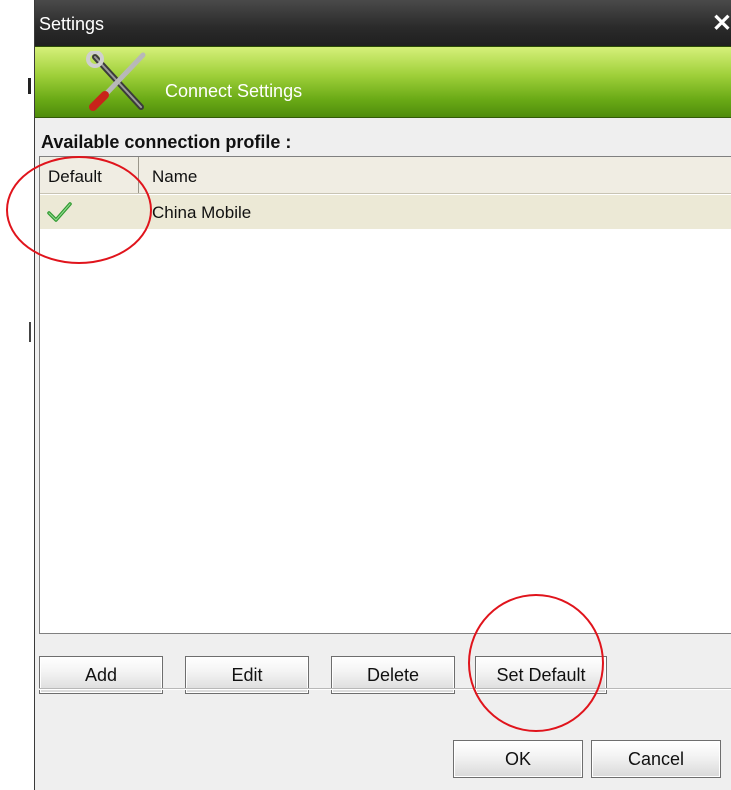 The height and width of the screenshot is (790, 731). Describe the element at coordinates (116, 81) in the screenshot. I see `tools-icon` at that location.